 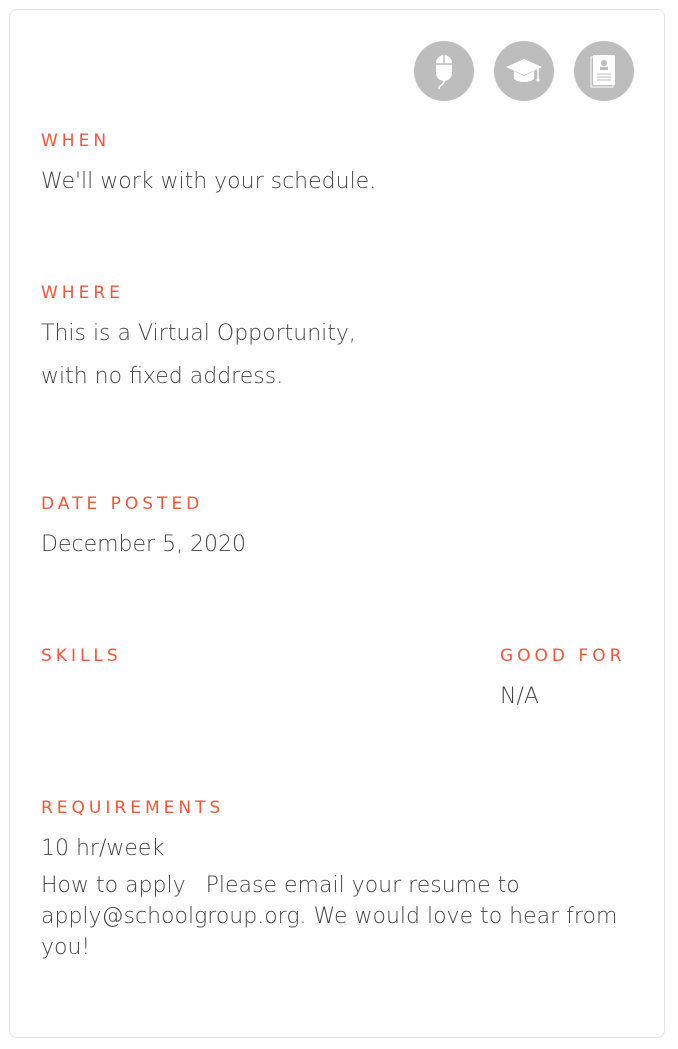 What do you see at coordinates (82, 293) in the screenshot?
I see `where-label: WHERE` at bounding box center [82, 293].